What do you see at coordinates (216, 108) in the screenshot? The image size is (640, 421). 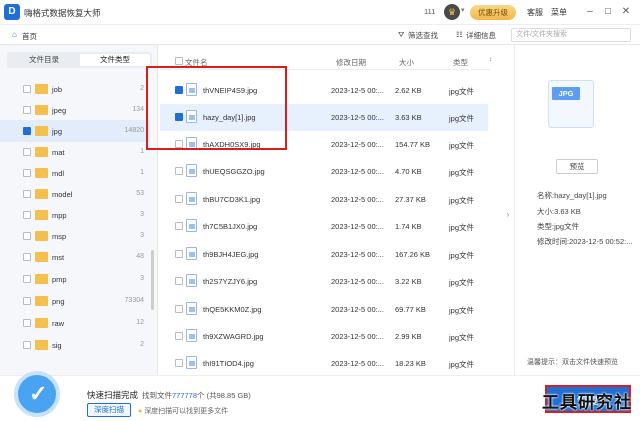 I see `highlight-box` at bounding box center [216, 108].